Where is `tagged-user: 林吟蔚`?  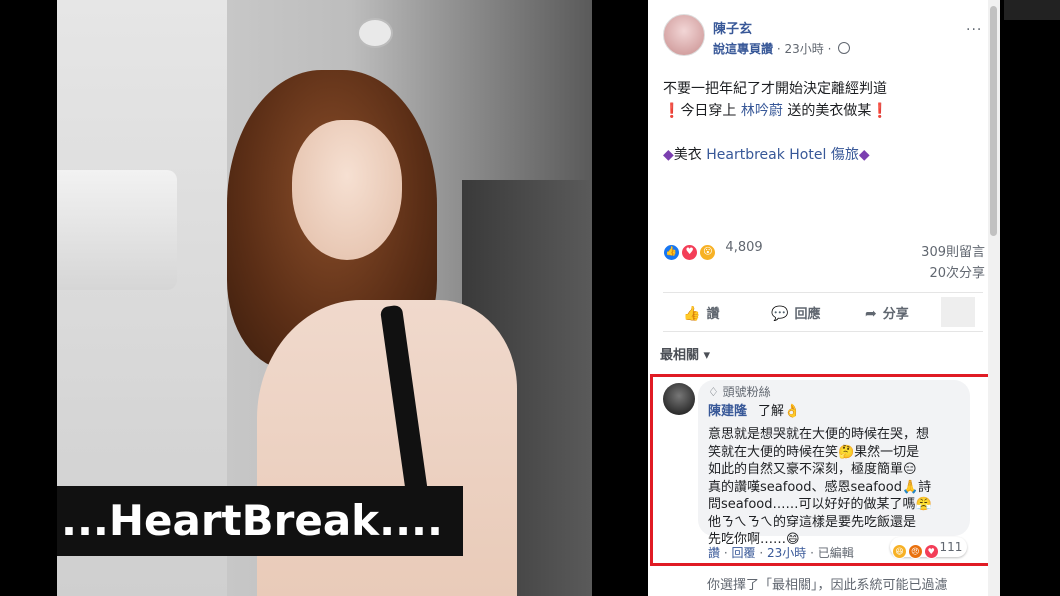 tagged-user: 林吟蔚 is located at coordinates (762, 111).